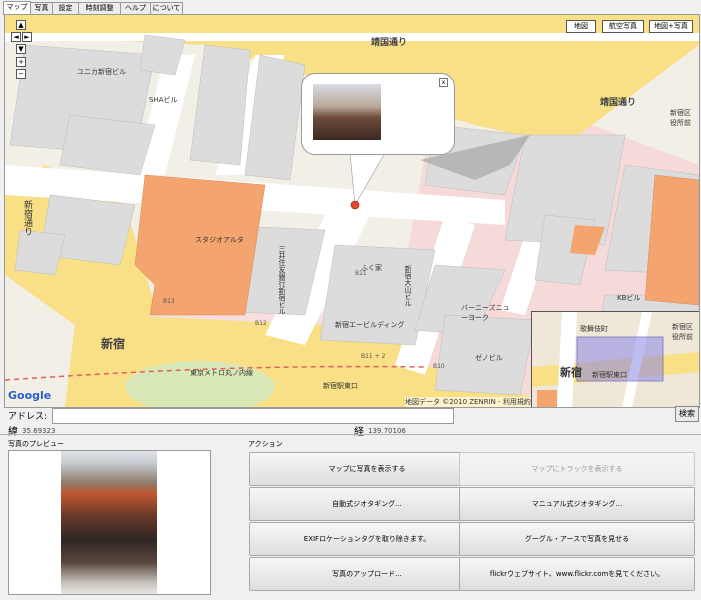 The height and width of the screenshot is (600, 701). Describe the element at coordinates (489, 358) in the screenshot. I see `building-label-zeno: ゼノビル` at that location.